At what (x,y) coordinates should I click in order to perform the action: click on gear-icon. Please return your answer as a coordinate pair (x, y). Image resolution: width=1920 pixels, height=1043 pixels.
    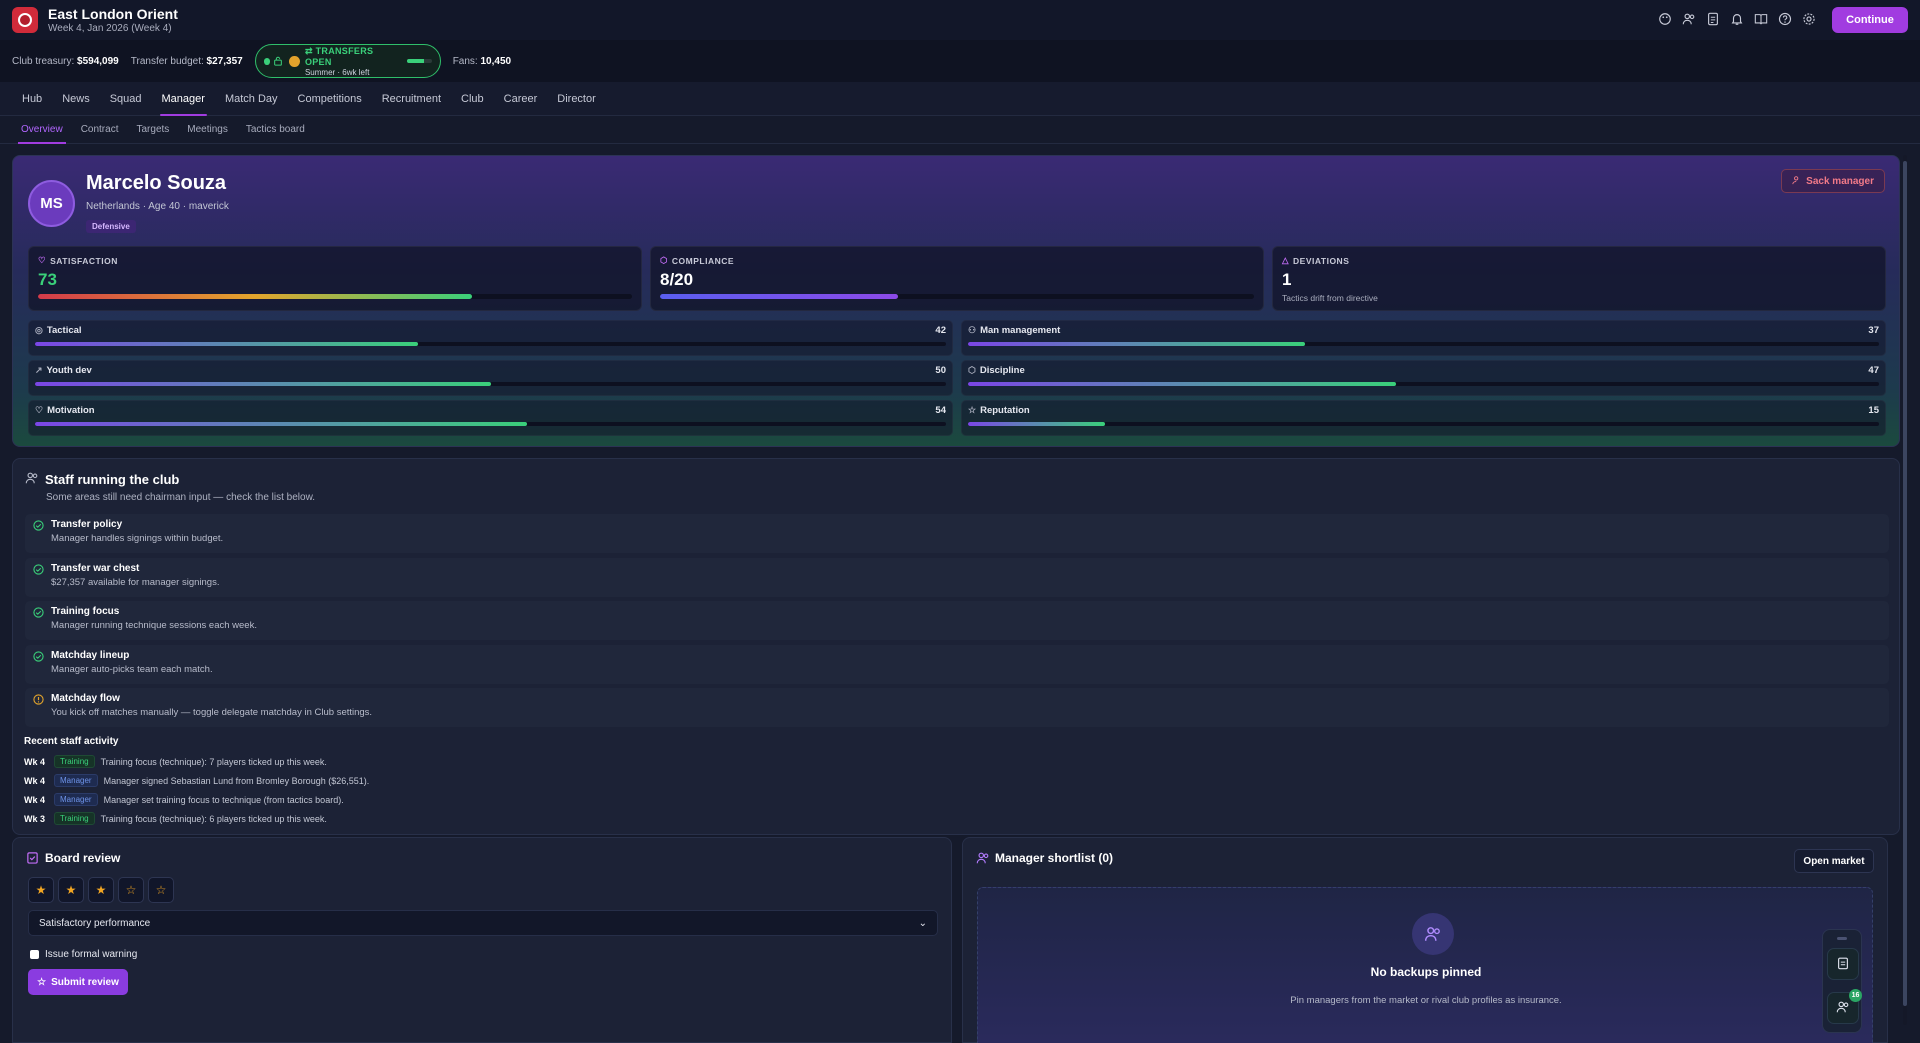
    Looking at the image, I should click on (1809, 19).